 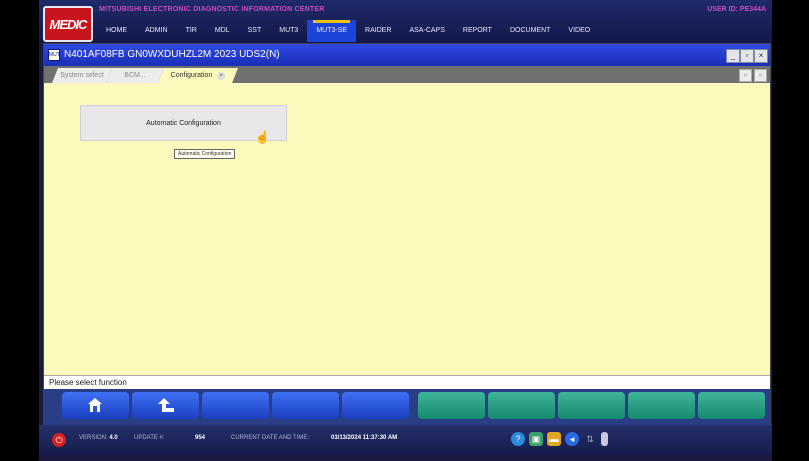 I want to click on nav-document: DOCUMENT, so click(x=530, y=31).